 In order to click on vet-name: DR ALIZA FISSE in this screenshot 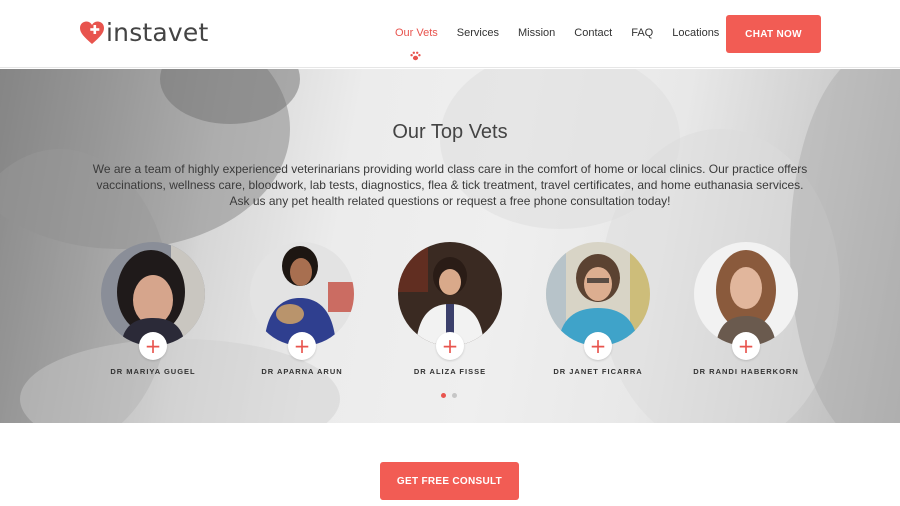, I will do `click(450, 371)`.